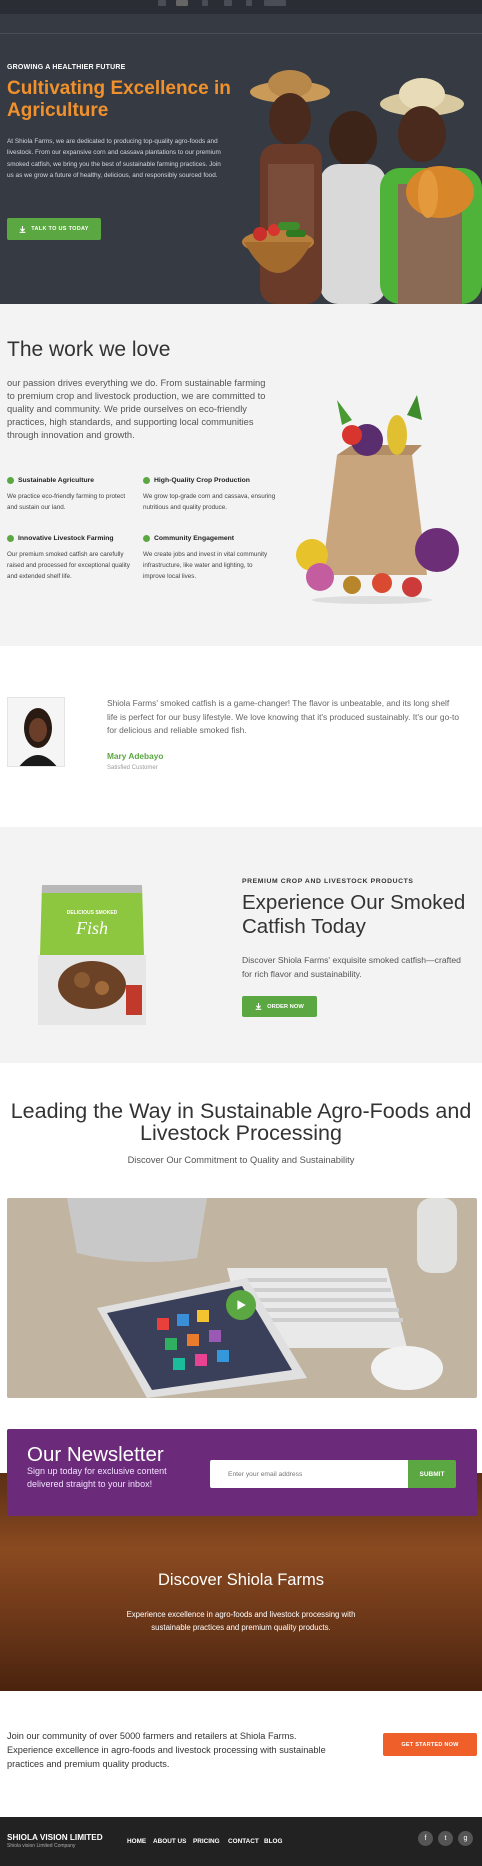 The height and width of the screenshot is (1866, 482). What do you see at coordinates (92, 913) in the screenshot?
I see `package-label-small: DELICIOUS SMOKED` at bounding box center [92, 913].